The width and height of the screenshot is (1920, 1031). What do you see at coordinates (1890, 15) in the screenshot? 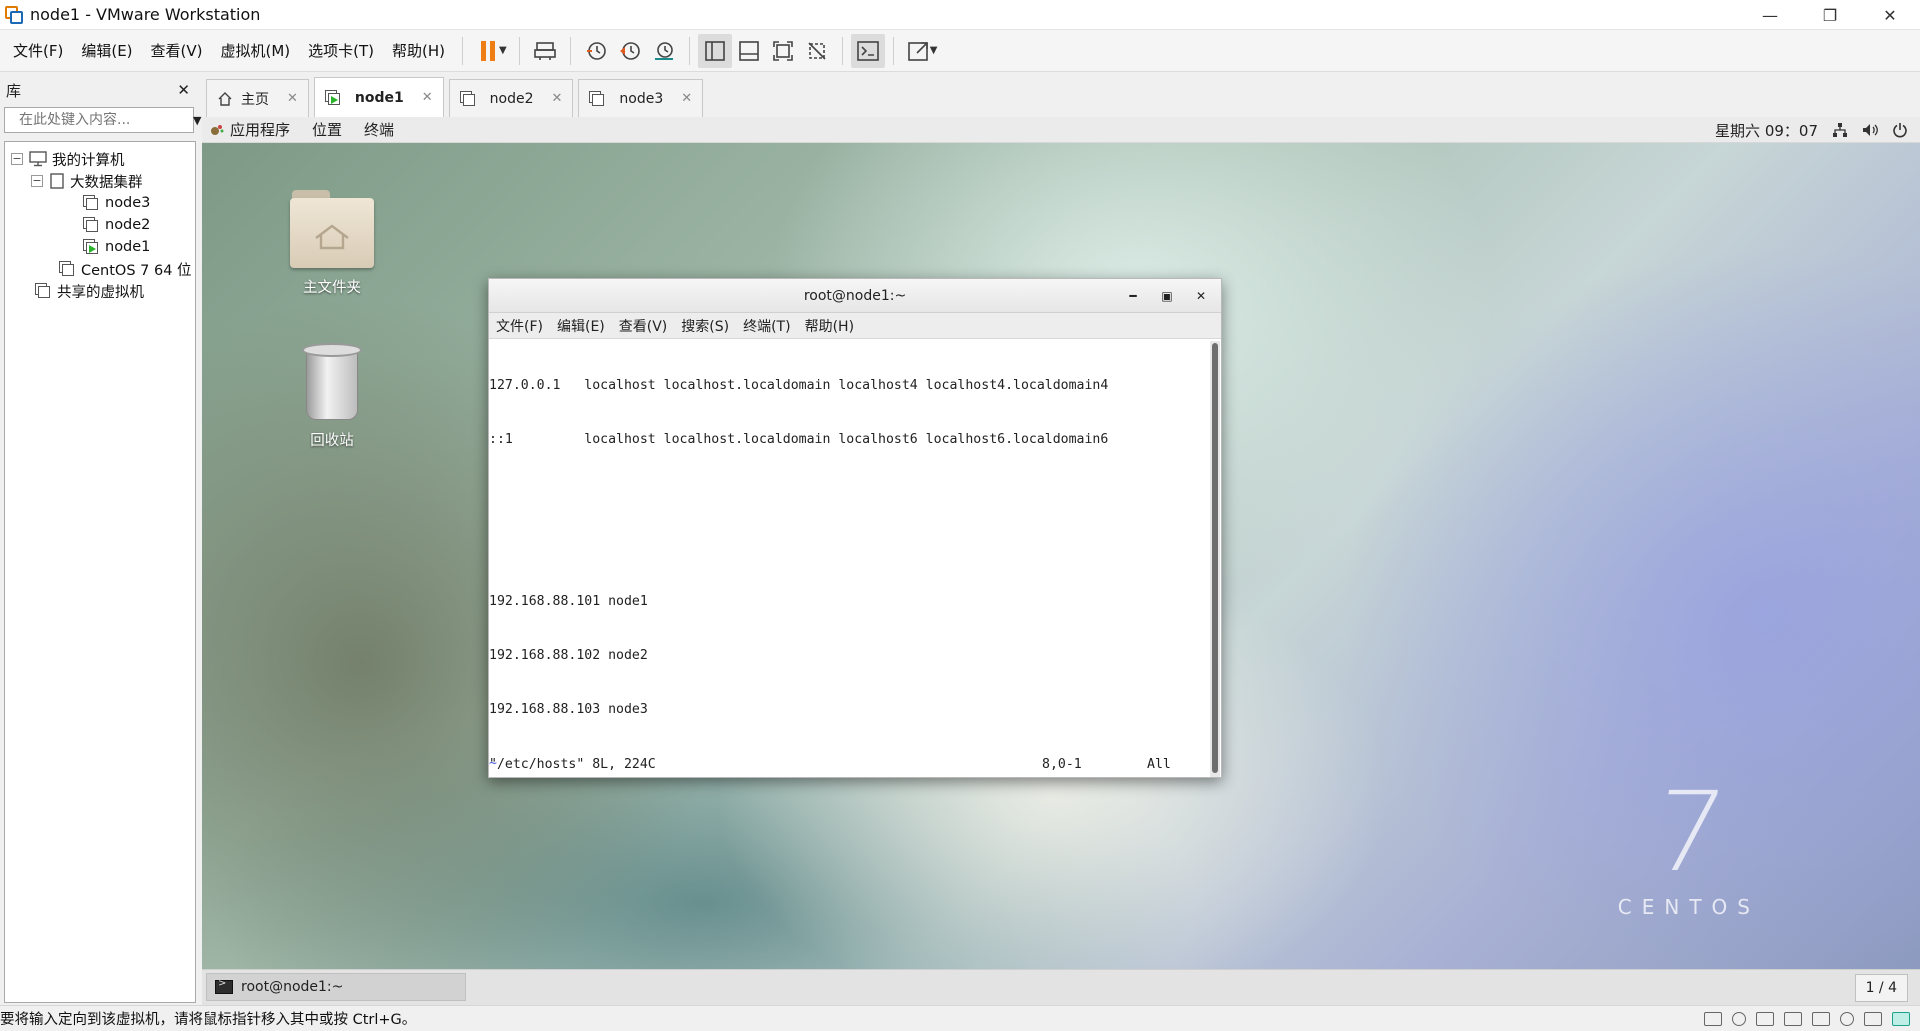
I see `close-button: ✕` at bounding box center [1890, 15].